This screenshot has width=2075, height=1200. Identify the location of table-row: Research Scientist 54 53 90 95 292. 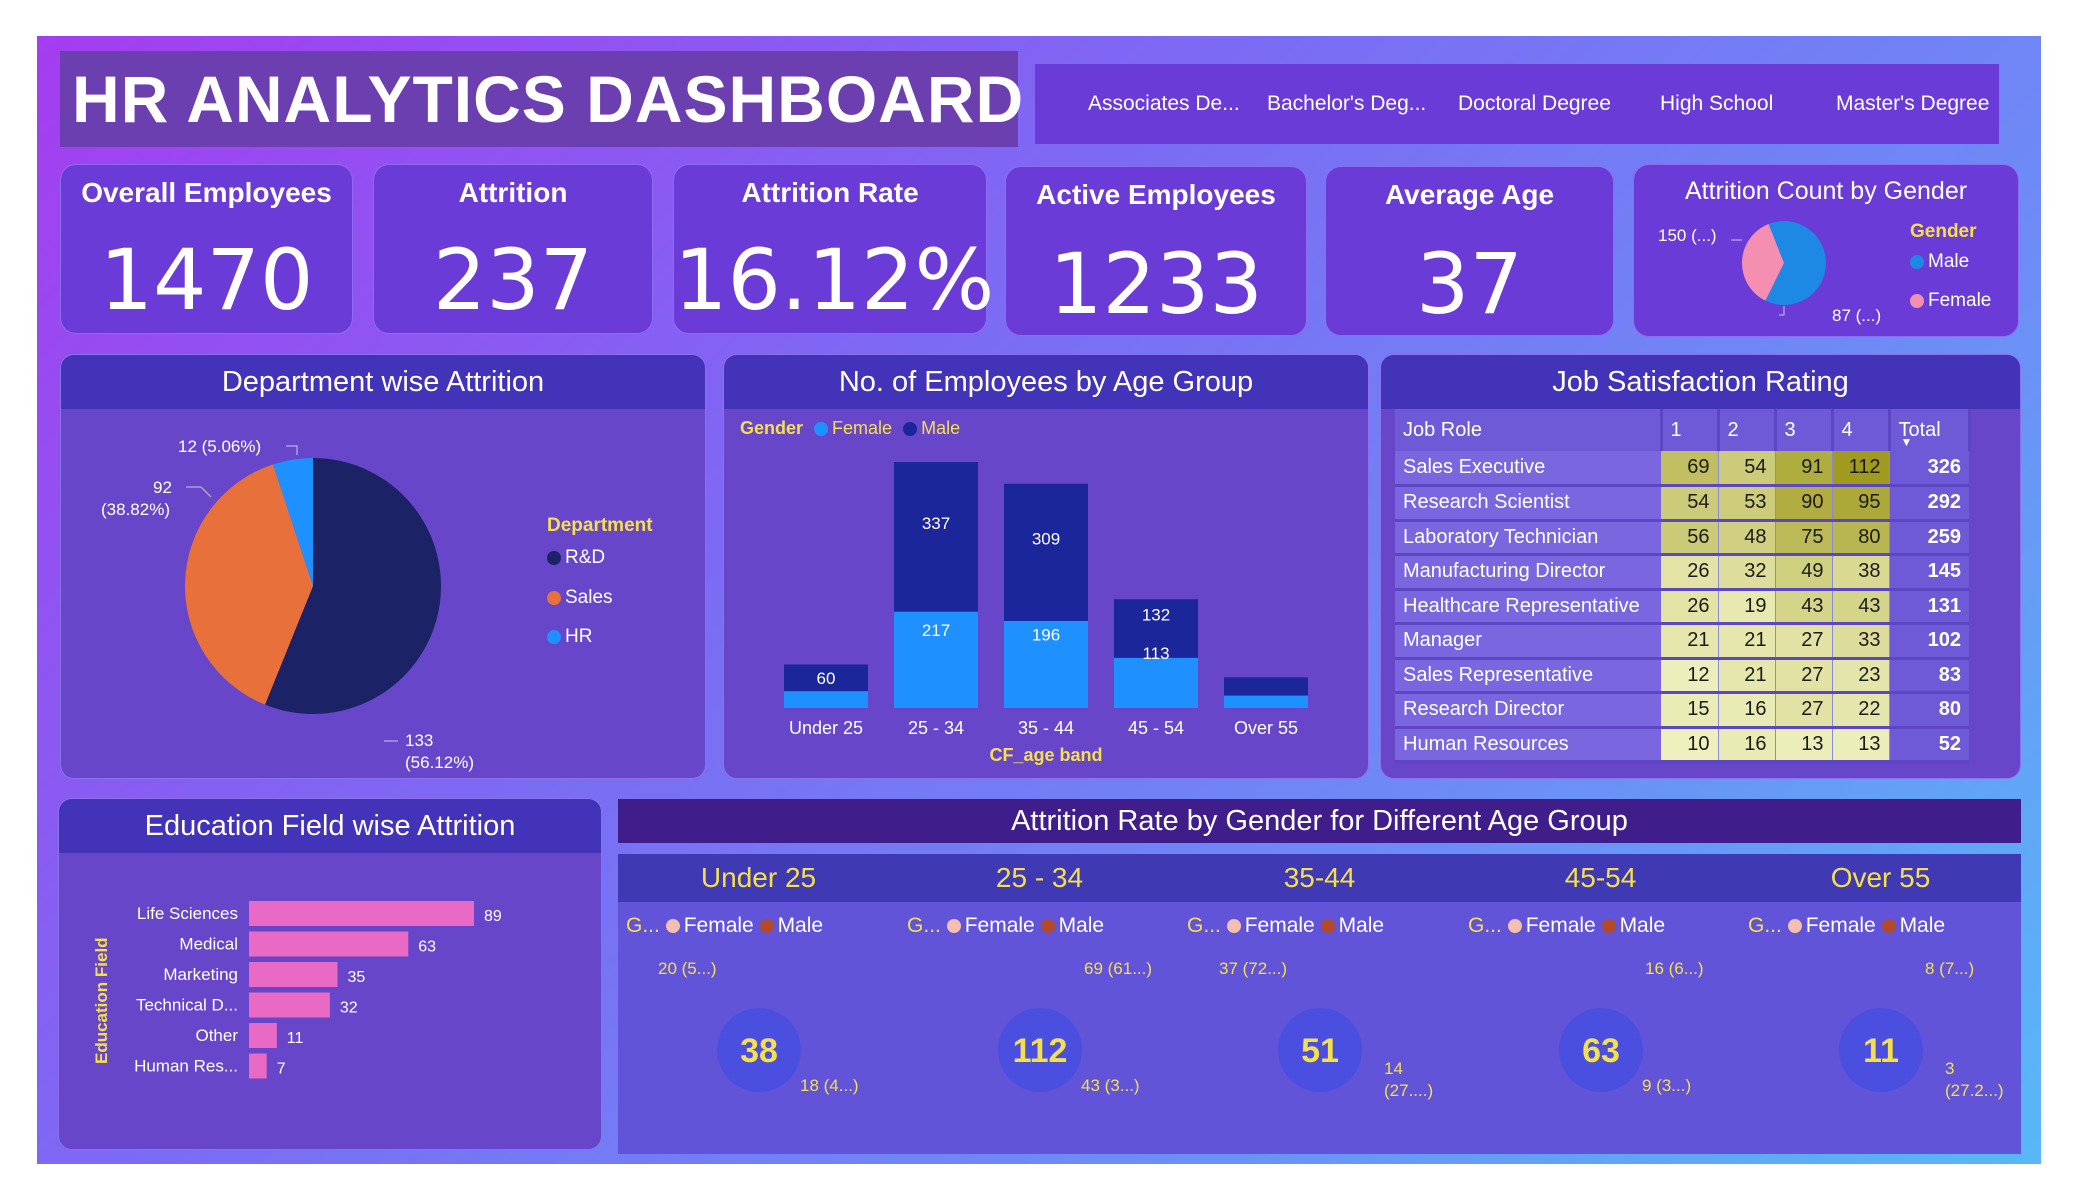
(1682, 503).